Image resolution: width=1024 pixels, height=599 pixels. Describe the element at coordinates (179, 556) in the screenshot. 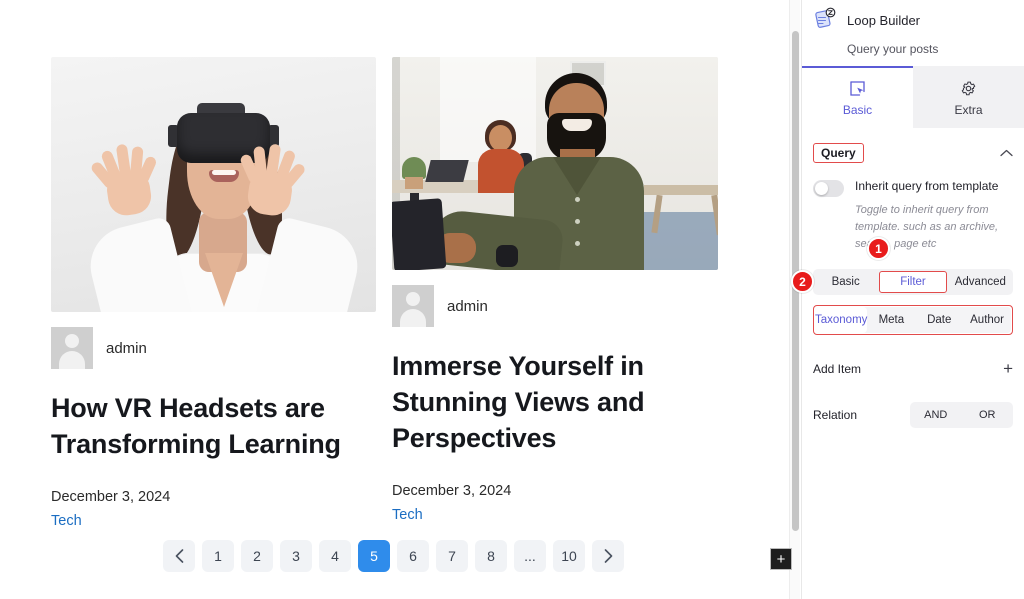

I see `pagination-prev-button` at that location.